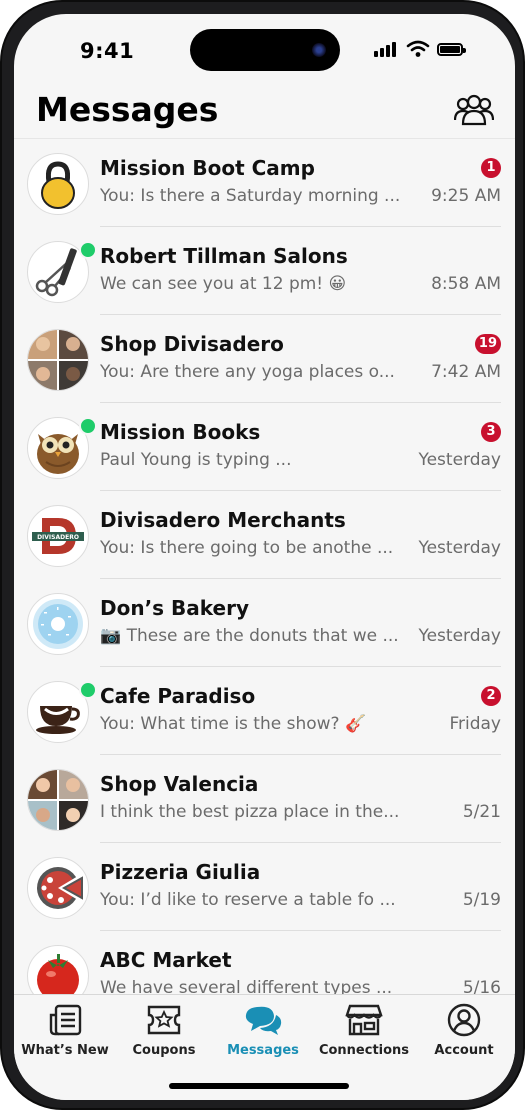 The image size is (525, 1110). What do you see at coordinates (58, 969) in the screenshot?
I see `tomato-icon` at bounding box center [58, 969].